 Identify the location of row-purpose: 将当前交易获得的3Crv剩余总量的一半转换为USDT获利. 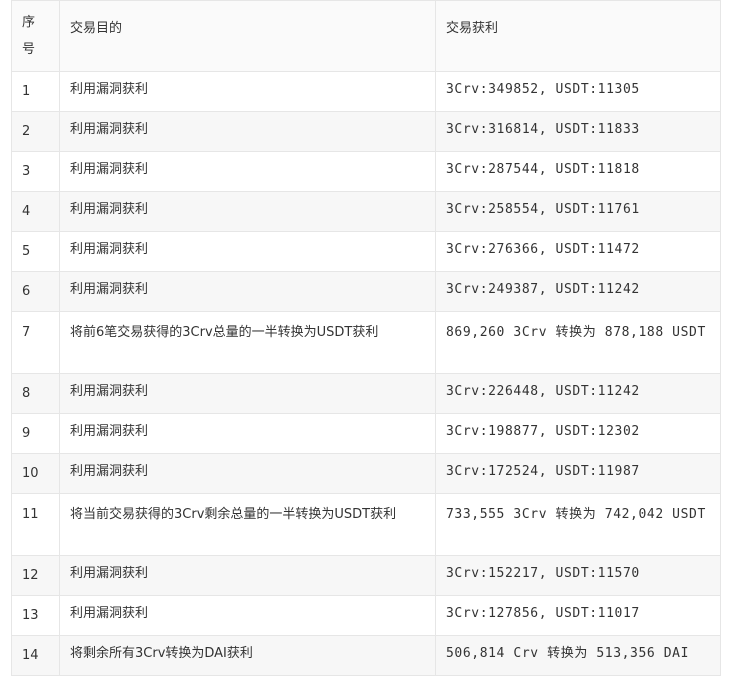
(247, 524).